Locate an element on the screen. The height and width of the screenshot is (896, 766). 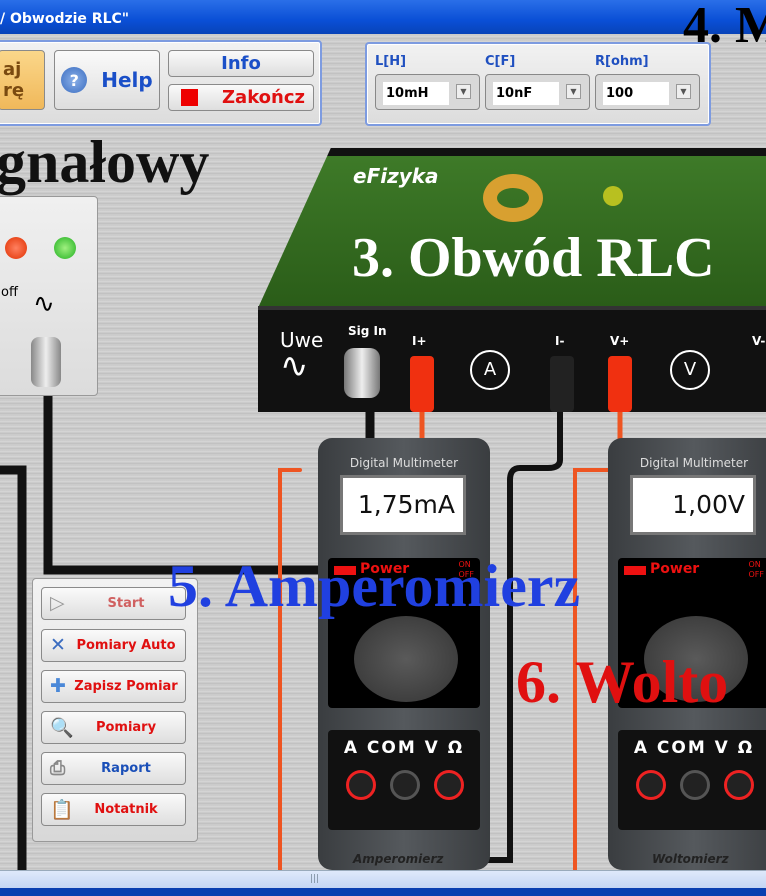
power-button is located at coordinates (635, 570).